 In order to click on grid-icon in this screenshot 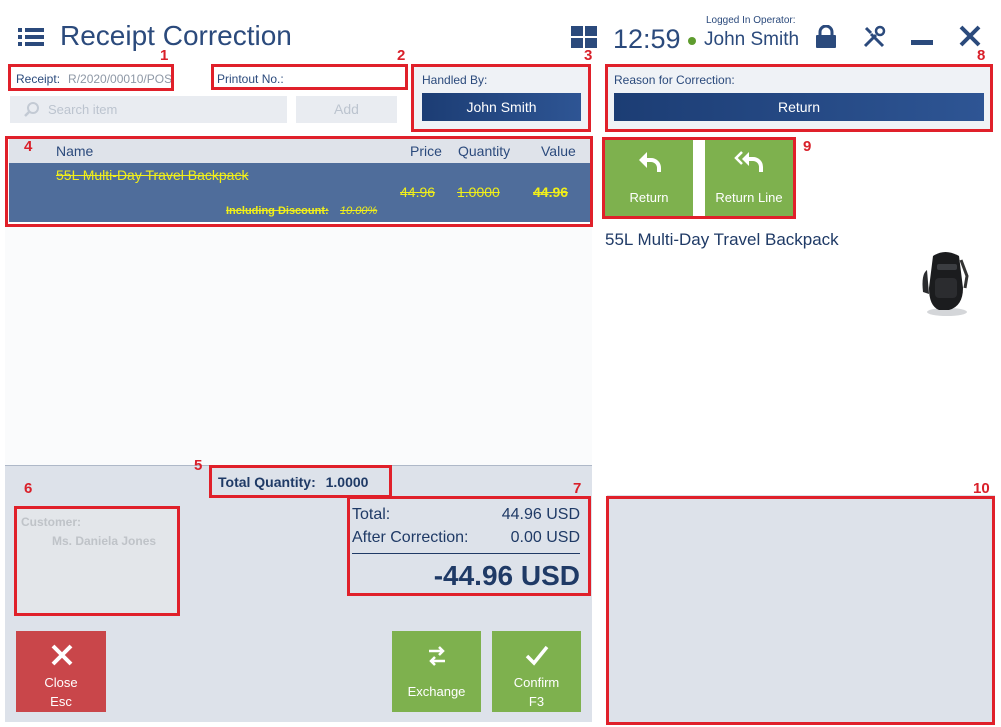, I will do `click(584, 37)`.